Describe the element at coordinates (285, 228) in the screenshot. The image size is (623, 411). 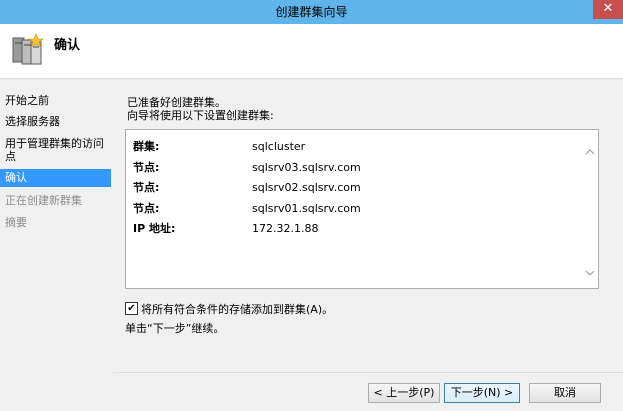
I see `setting-value: 172.32.1.88` at that location.